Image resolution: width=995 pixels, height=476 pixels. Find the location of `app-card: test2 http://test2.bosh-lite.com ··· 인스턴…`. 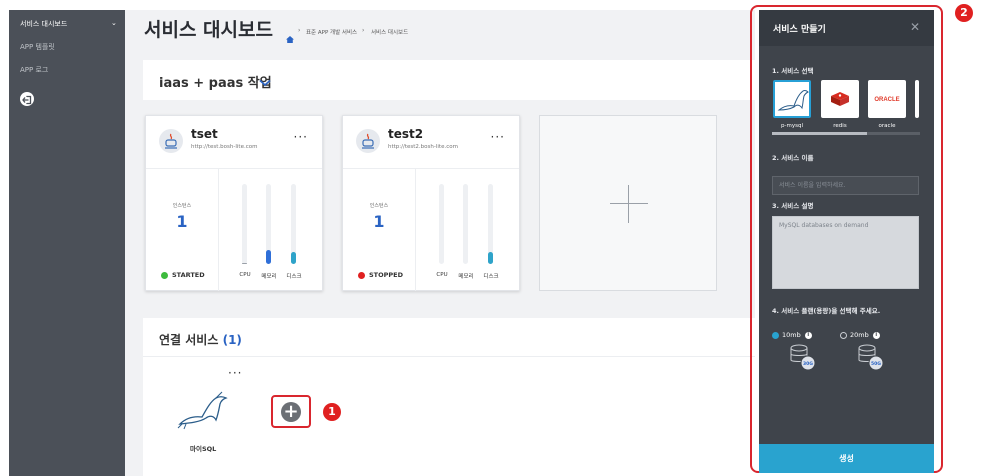

app-card: test2 http://test2.bosh-lite.com ··· 인스턴… is located at coordinates (431, 203).